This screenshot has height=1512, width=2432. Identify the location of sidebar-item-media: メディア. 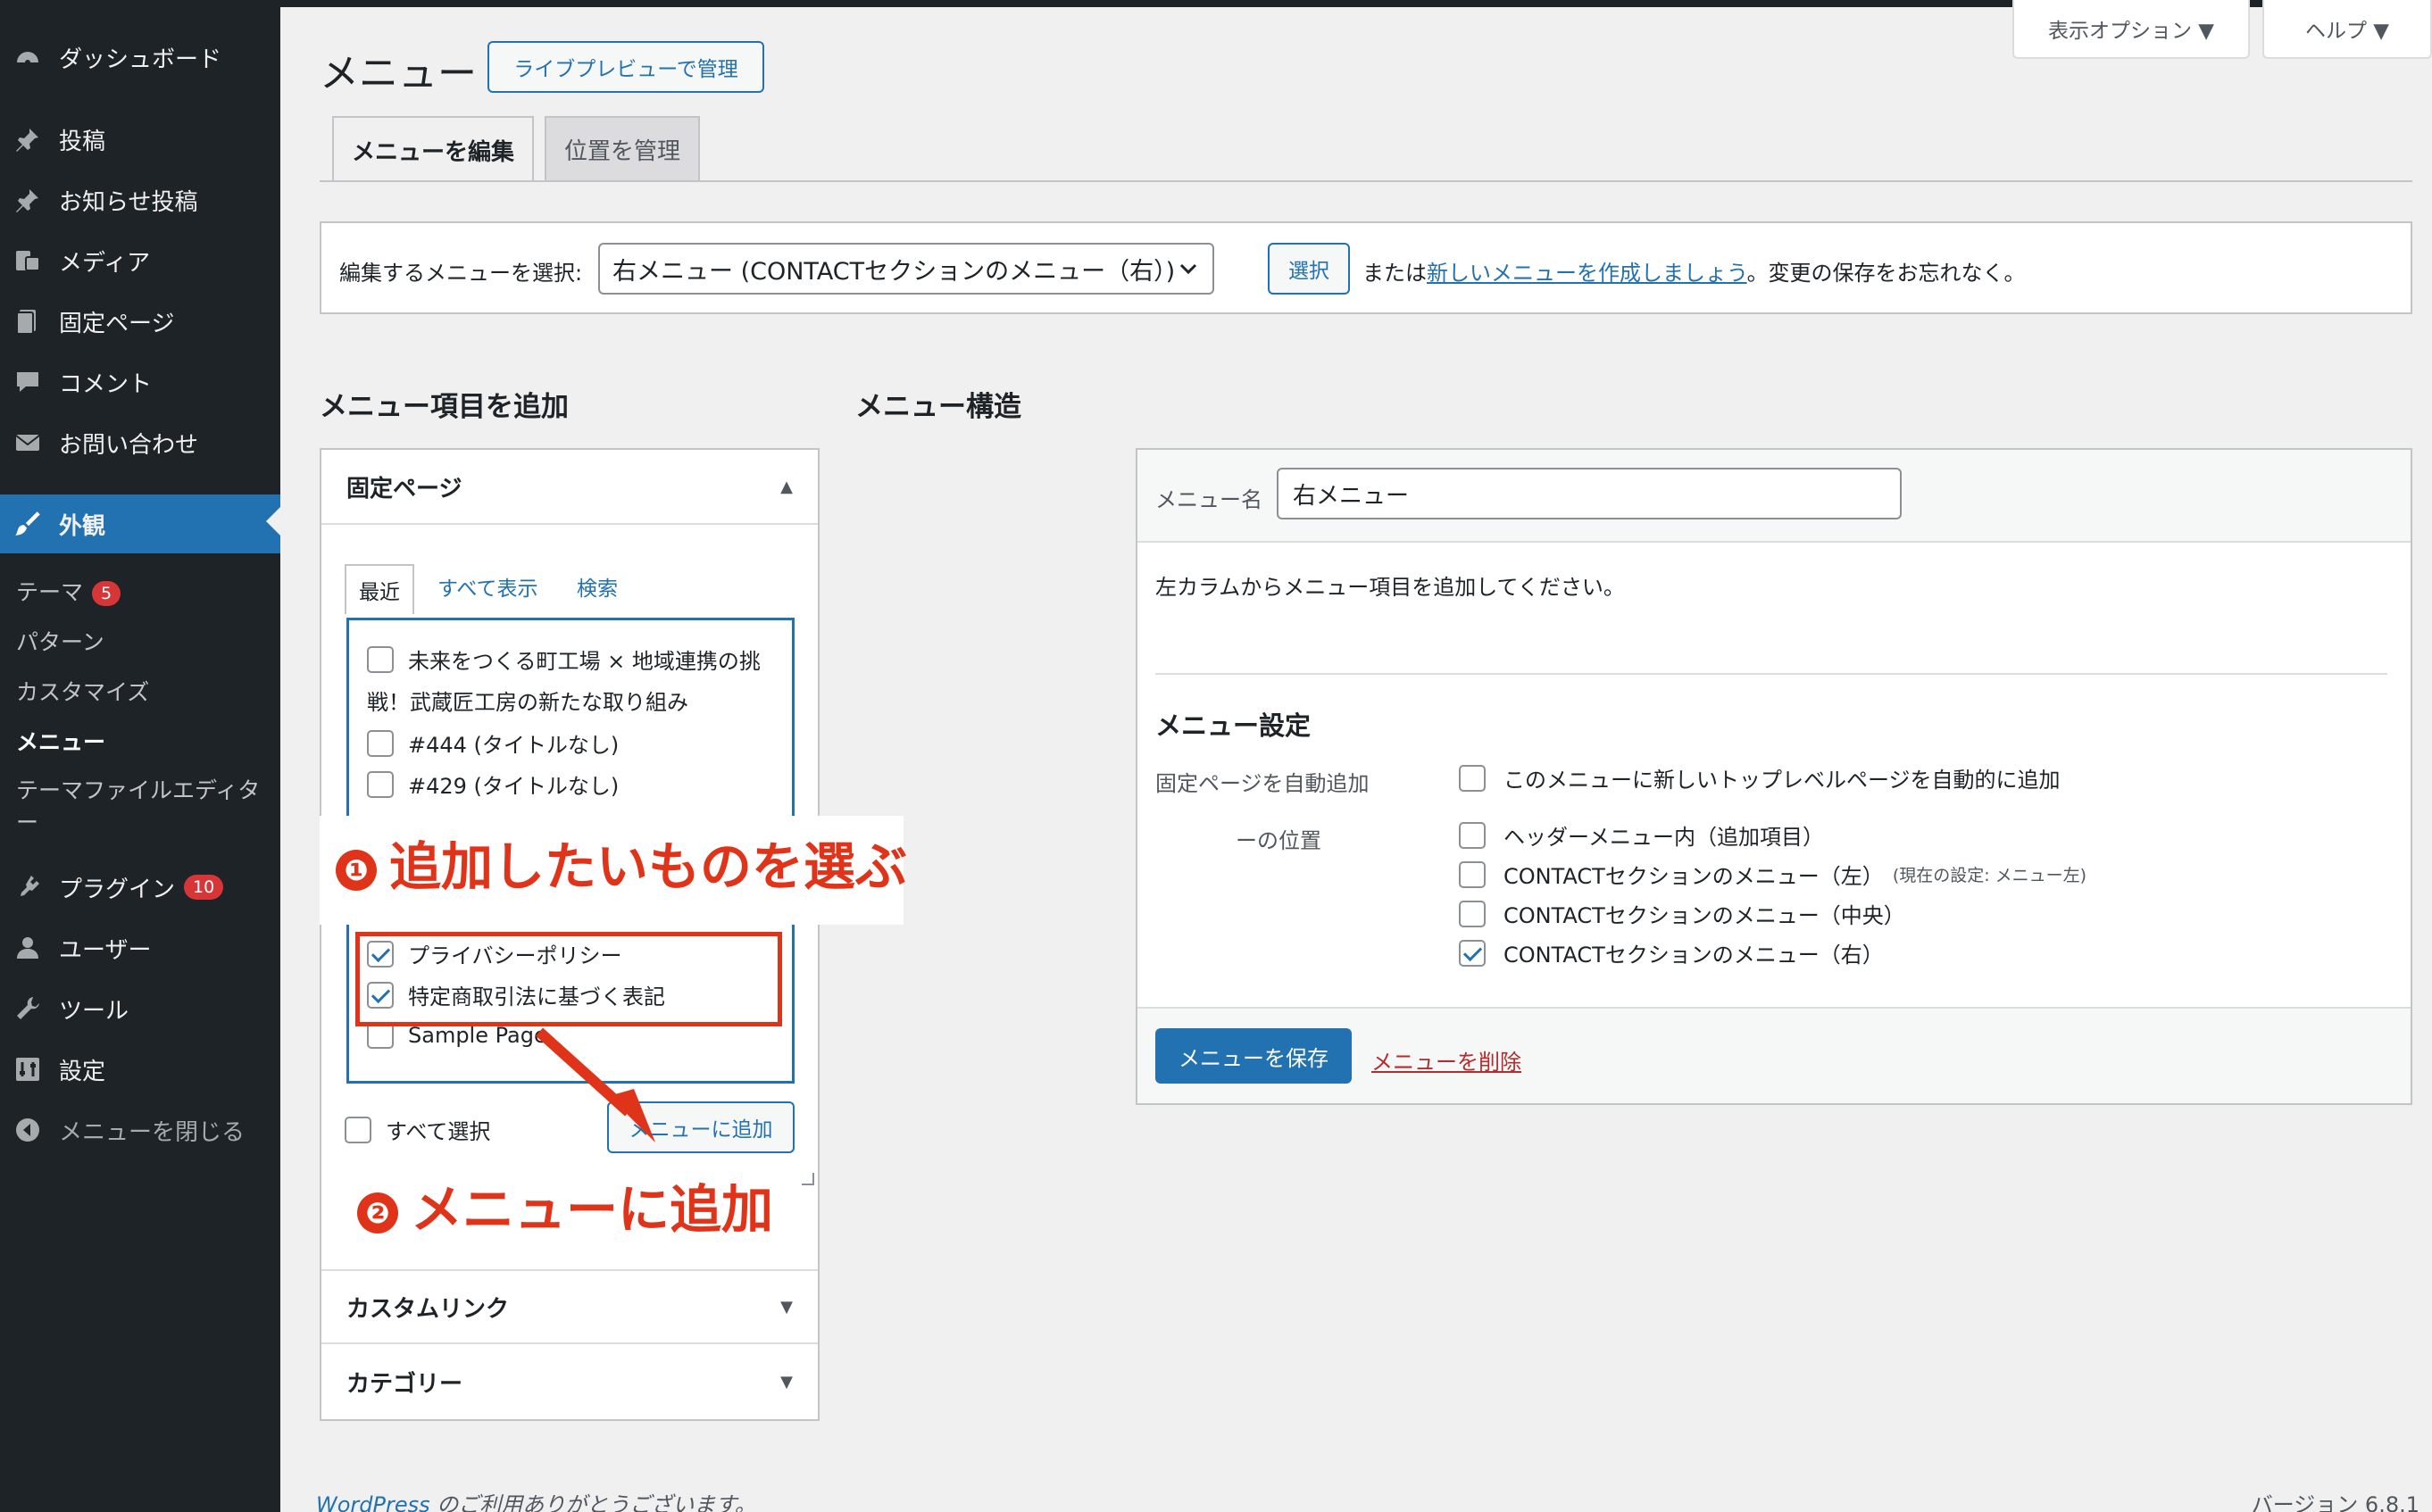
(140, 261).